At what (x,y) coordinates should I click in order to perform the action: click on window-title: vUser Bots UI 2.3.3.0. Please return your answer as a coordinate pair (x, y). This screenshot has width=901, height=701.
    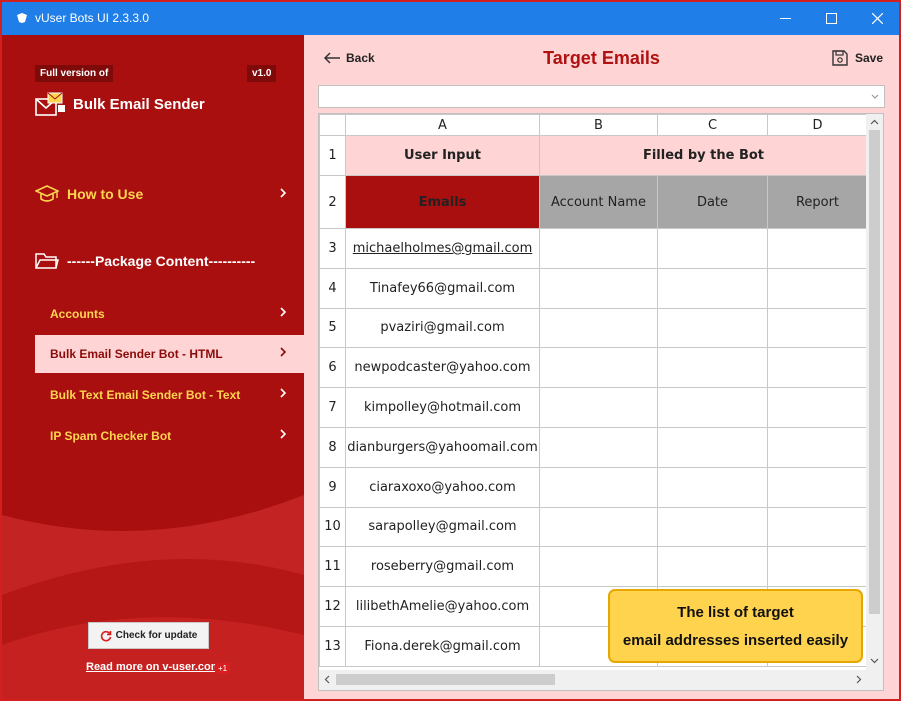
    Looking at the image, I should click on (92, 18).